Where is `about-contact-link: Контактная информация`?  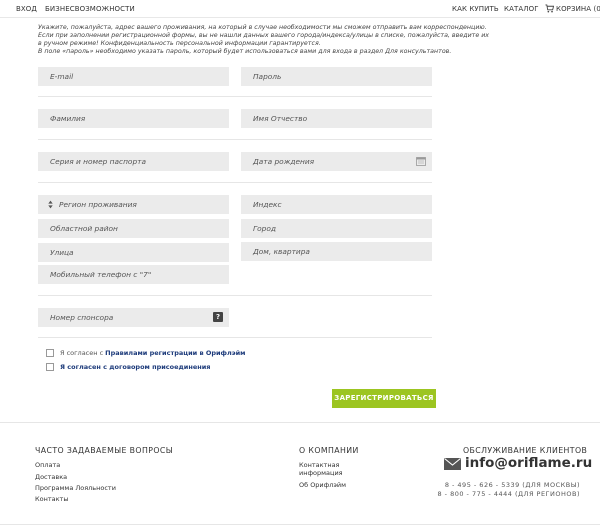
about-contact-link: Контактная информация is located at coordinates (321, 469).